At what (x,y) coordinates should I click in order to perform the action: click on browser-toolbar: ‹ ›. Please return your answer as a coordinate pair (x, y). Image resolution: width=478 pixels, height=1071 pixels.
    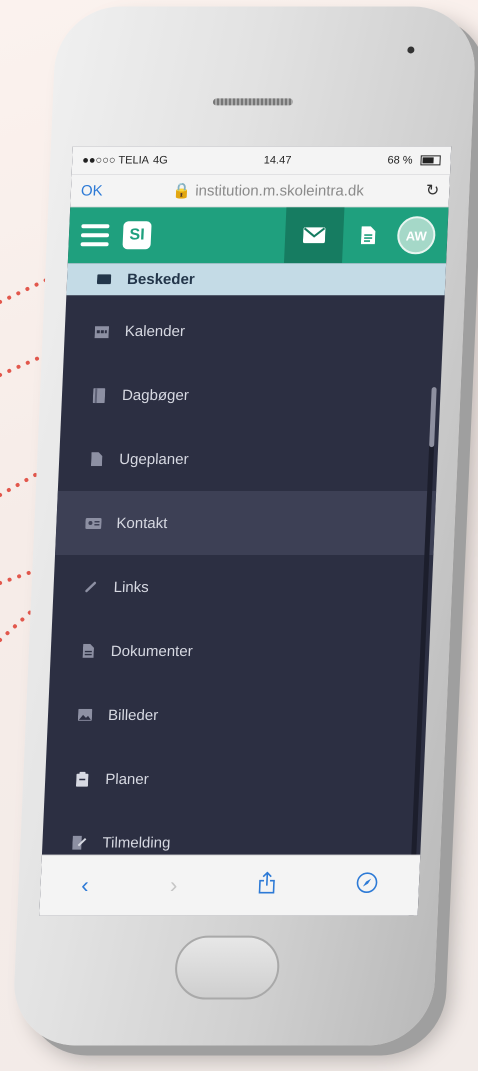
    Looking at the image, I should click on (230, 885).